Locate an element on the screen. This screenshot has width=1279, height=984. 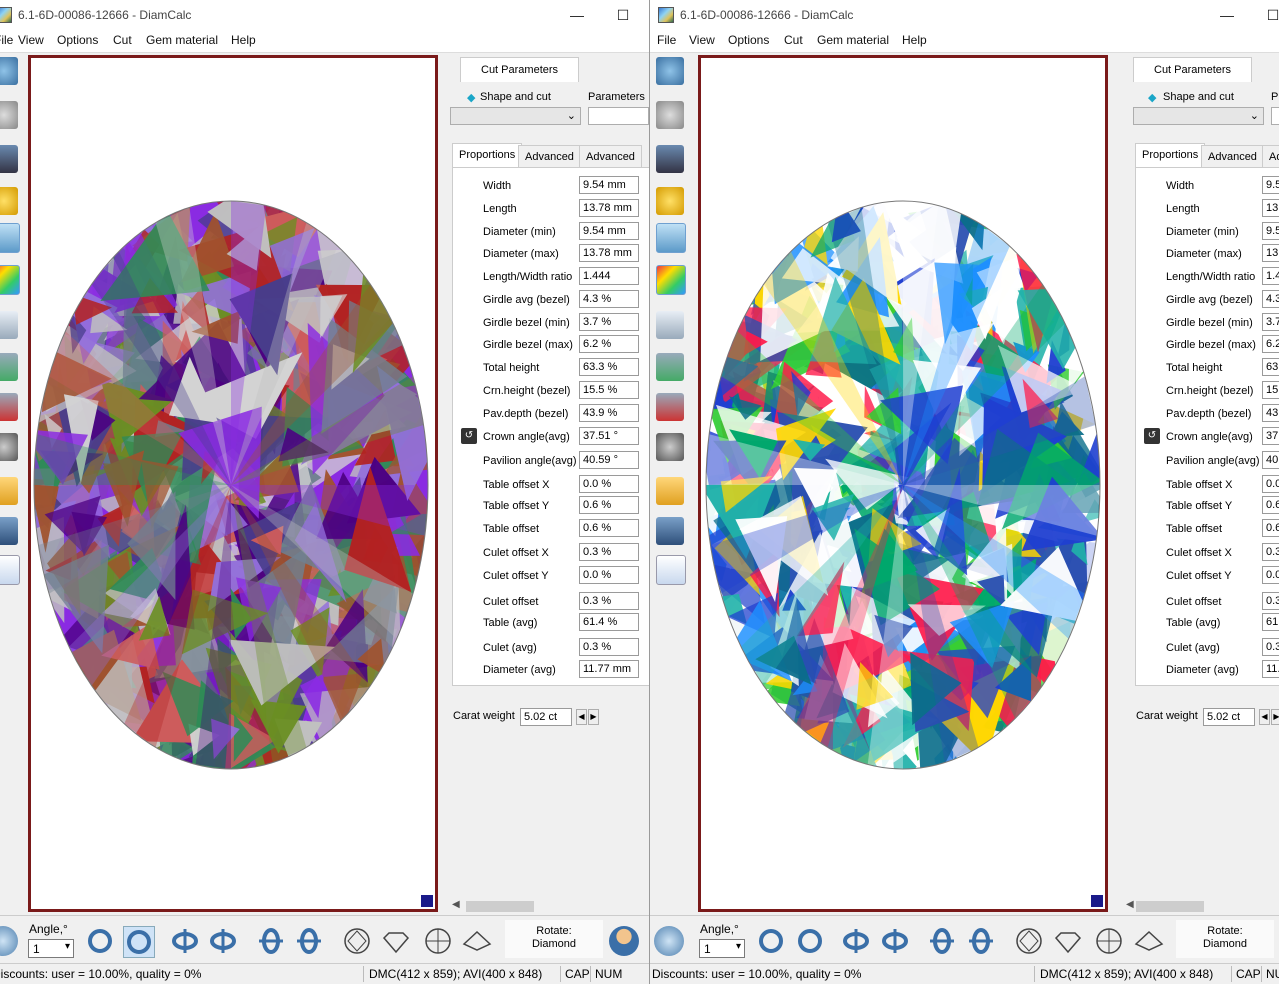
proportion-value-input: 3.7 % is located at coordinates (1270, 322).